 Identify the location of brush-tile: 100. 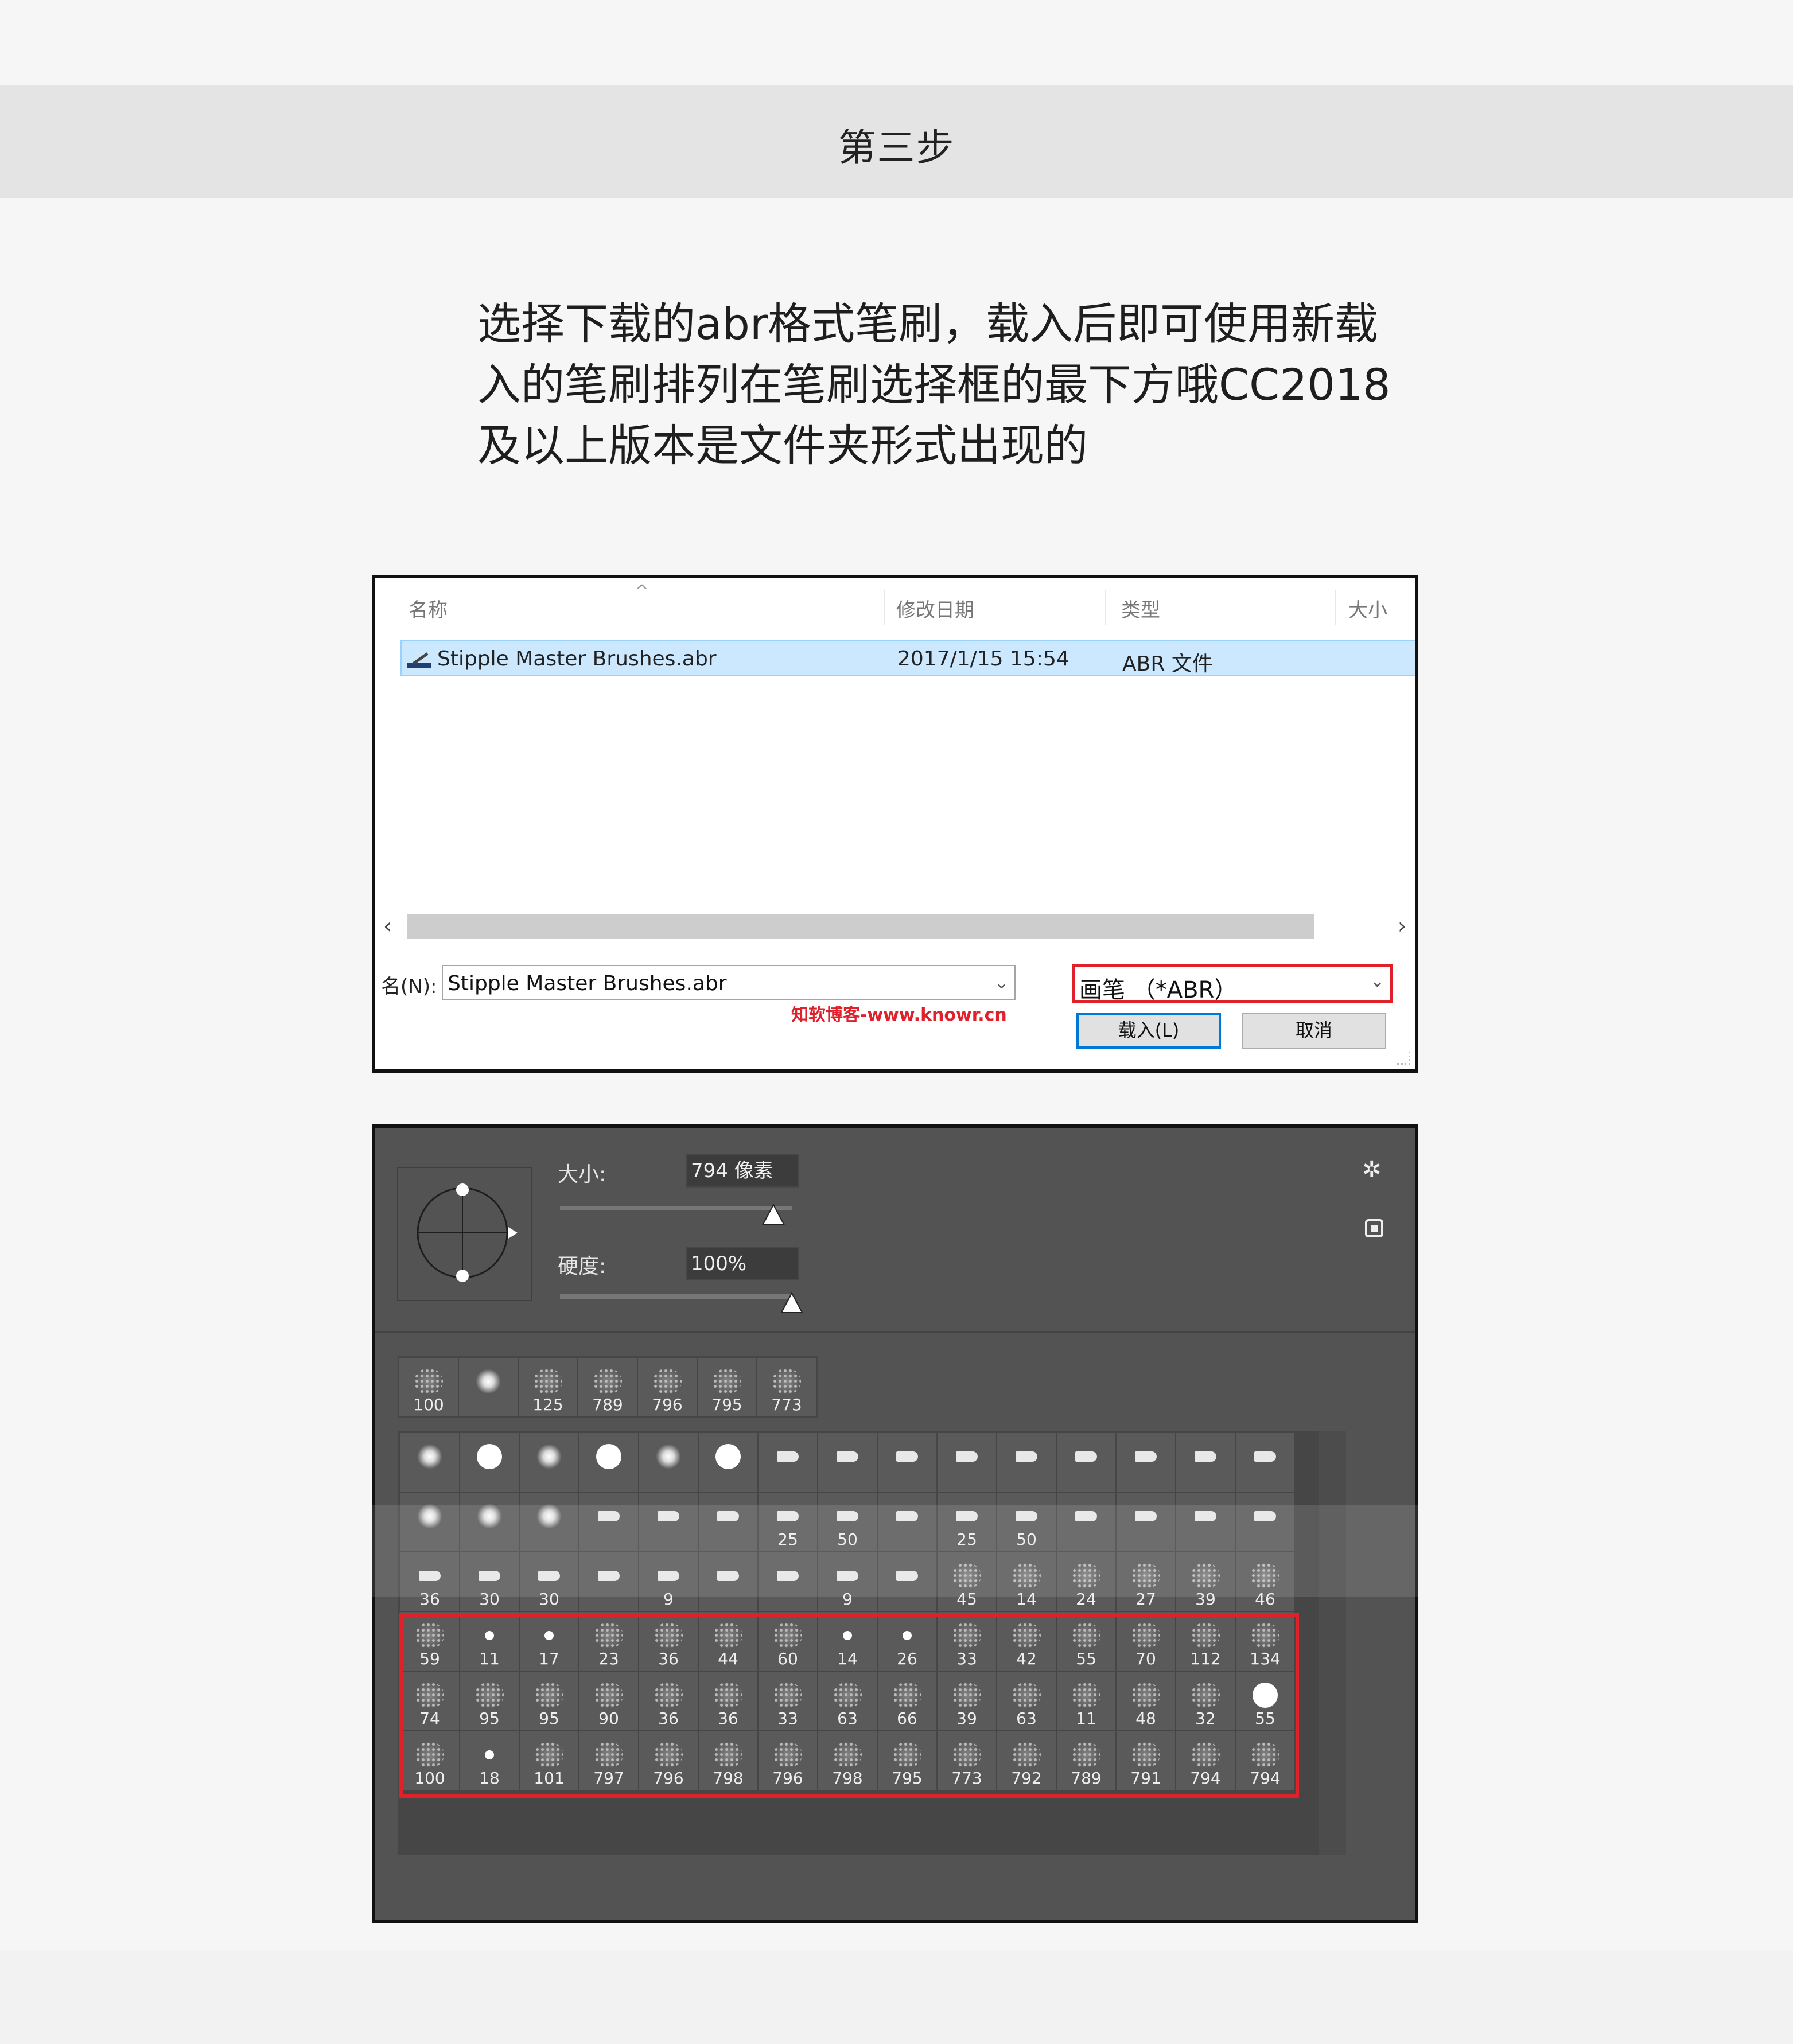
(428, 1387).